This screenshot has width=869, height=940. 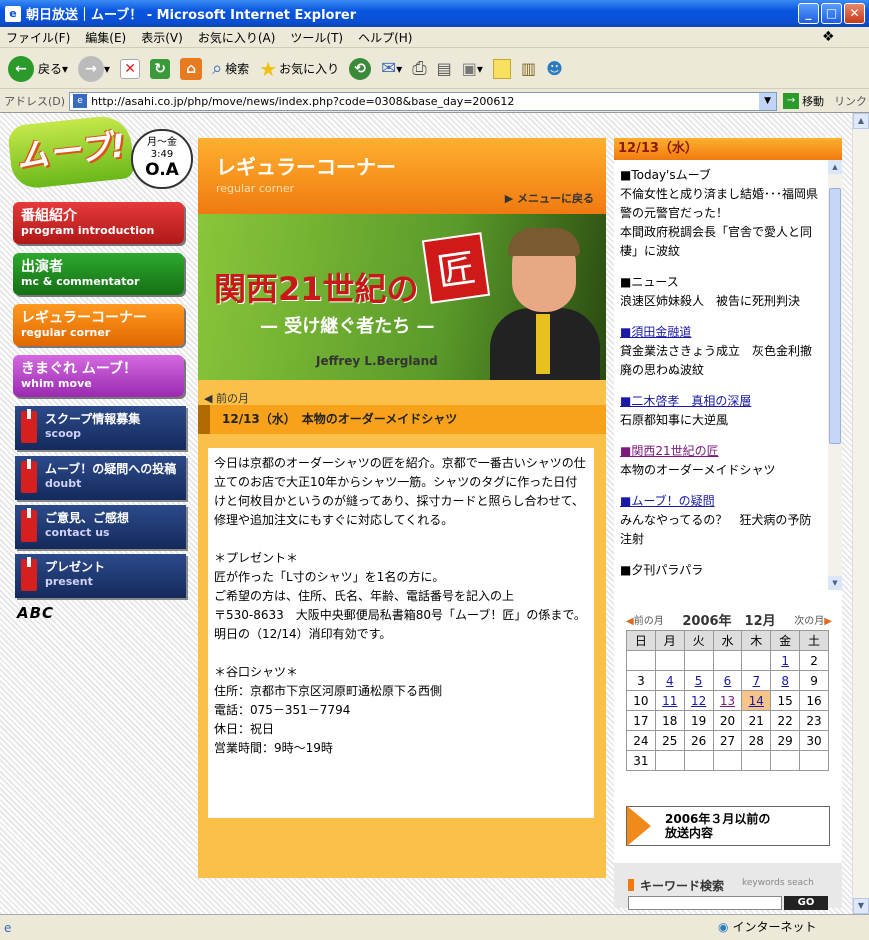 I want to click on cal-day-number: 1, so click(x=785, y=661).